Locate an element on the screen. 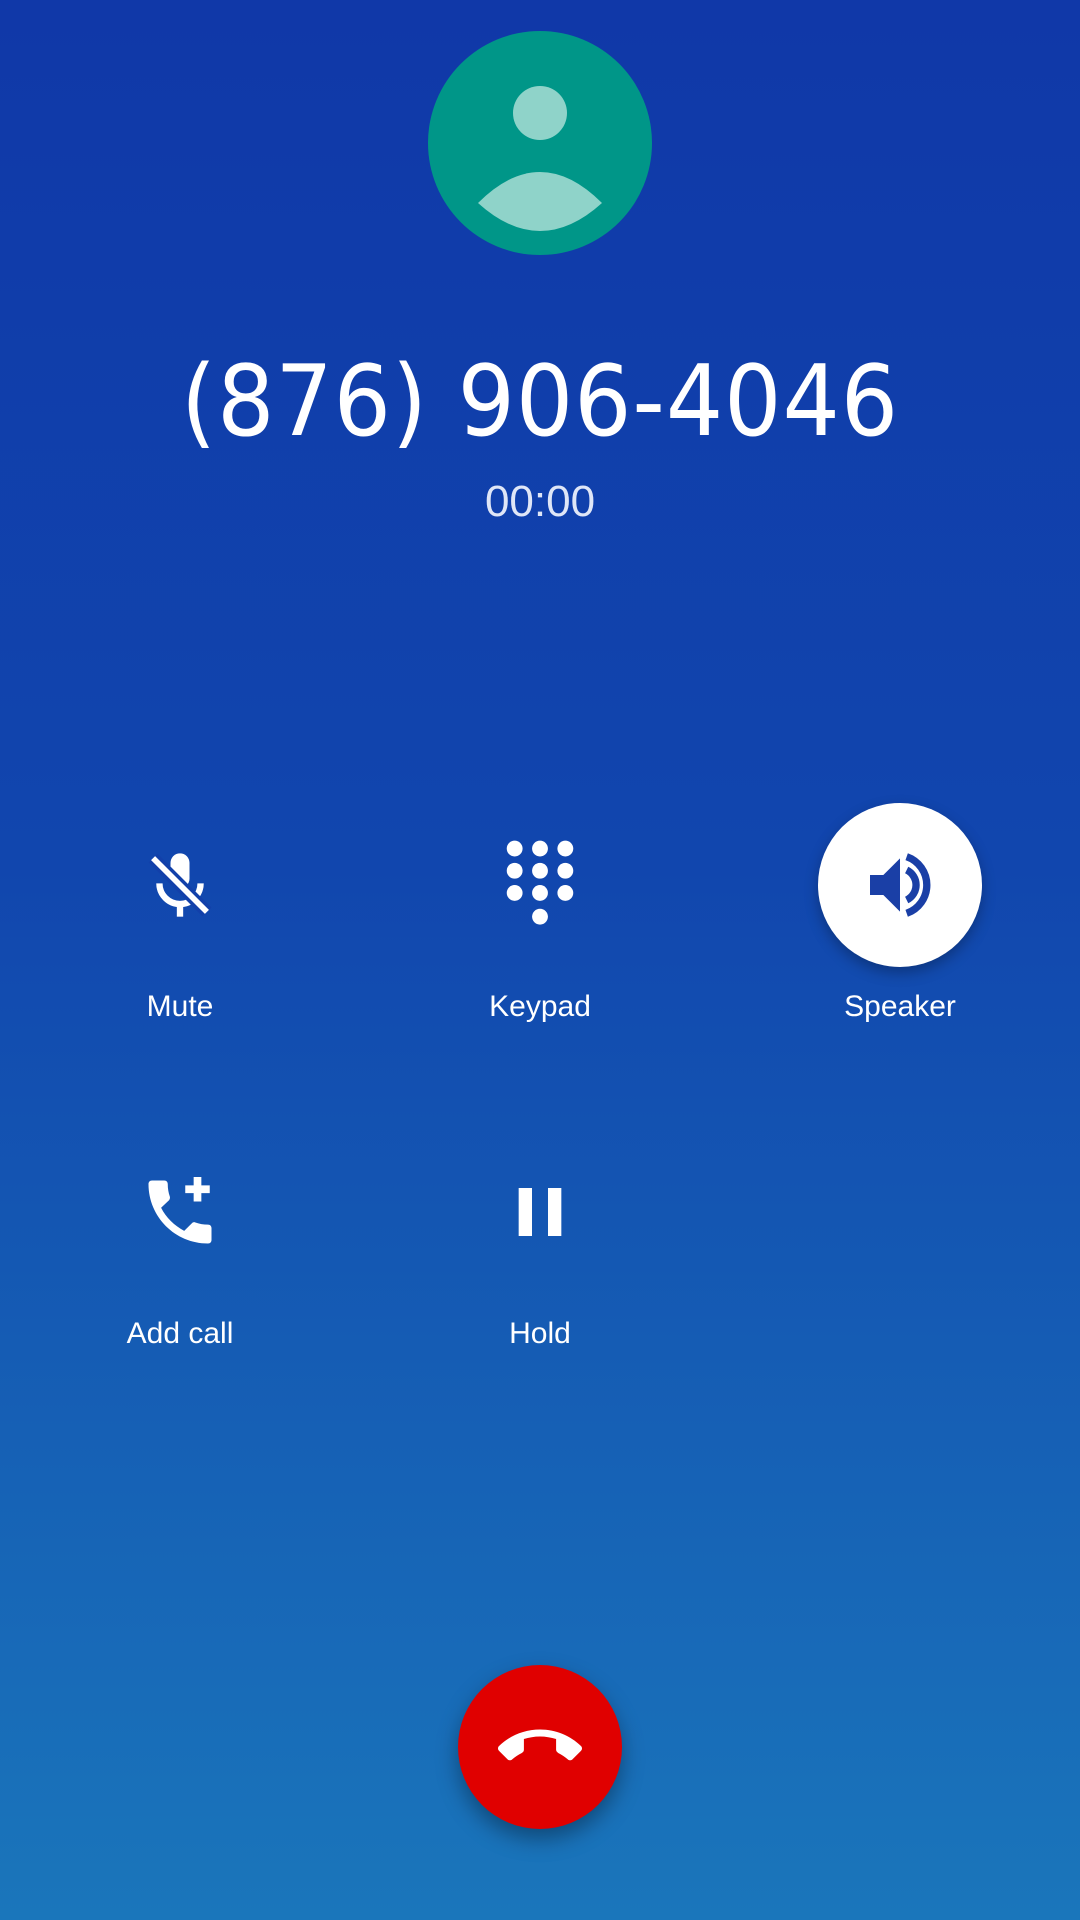  mic-off-icon is located at coordinates (180, 885).